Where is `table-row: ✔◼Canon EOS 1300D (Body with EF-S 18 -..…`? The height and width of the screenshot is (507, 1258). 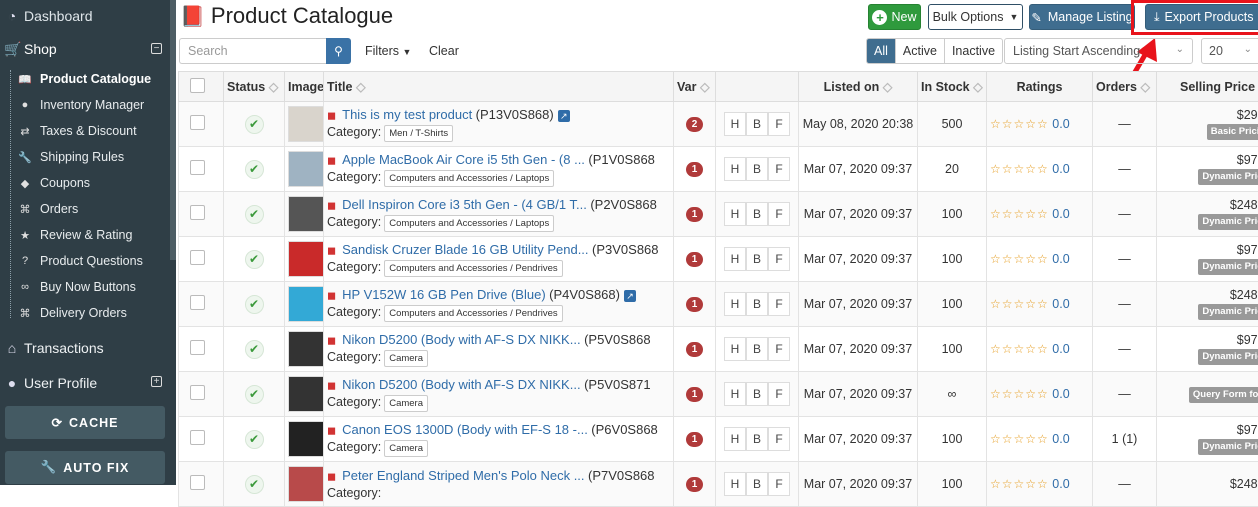 table-row: ✔◼Canon EOS 1300D (Body with EF-S 18 -..… is located at coordinates (718, 439).